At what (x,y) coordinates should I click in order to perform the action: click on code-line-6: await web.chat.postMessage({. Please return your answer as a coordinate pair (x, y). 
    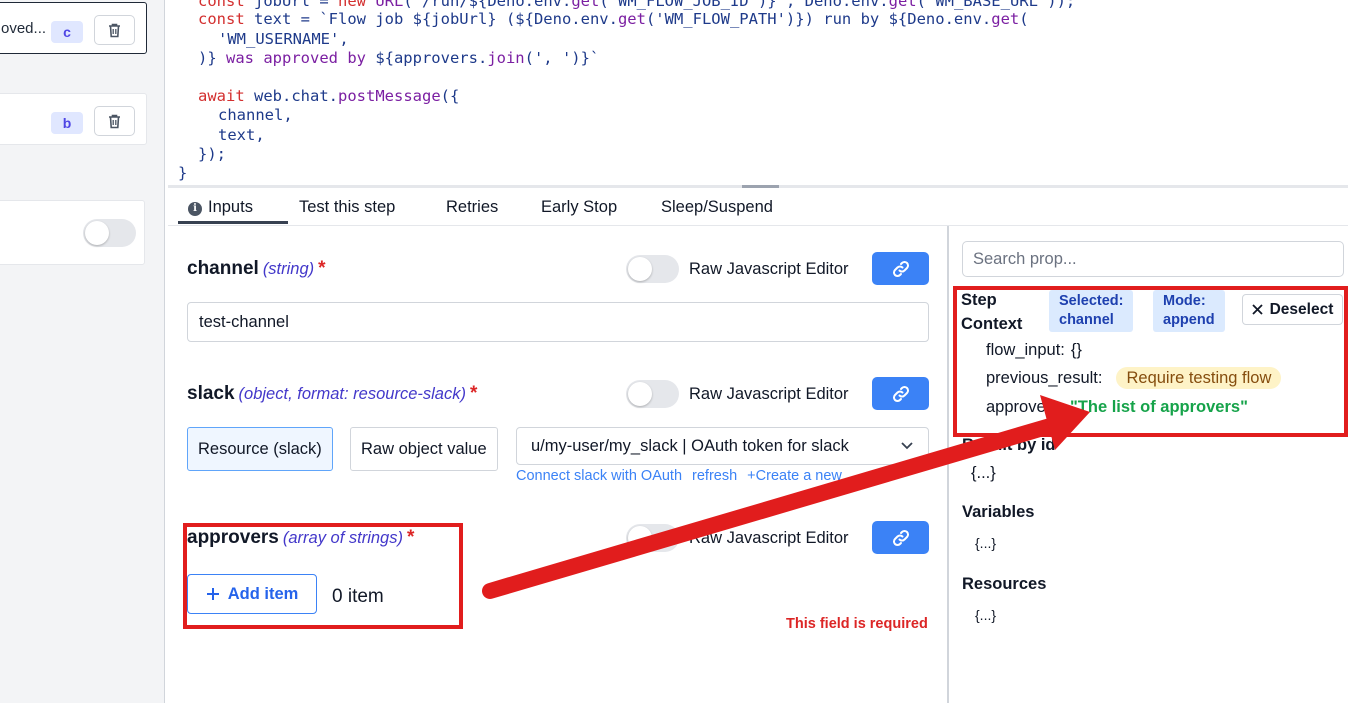
    Looking at the image, I should click on (329, 96).